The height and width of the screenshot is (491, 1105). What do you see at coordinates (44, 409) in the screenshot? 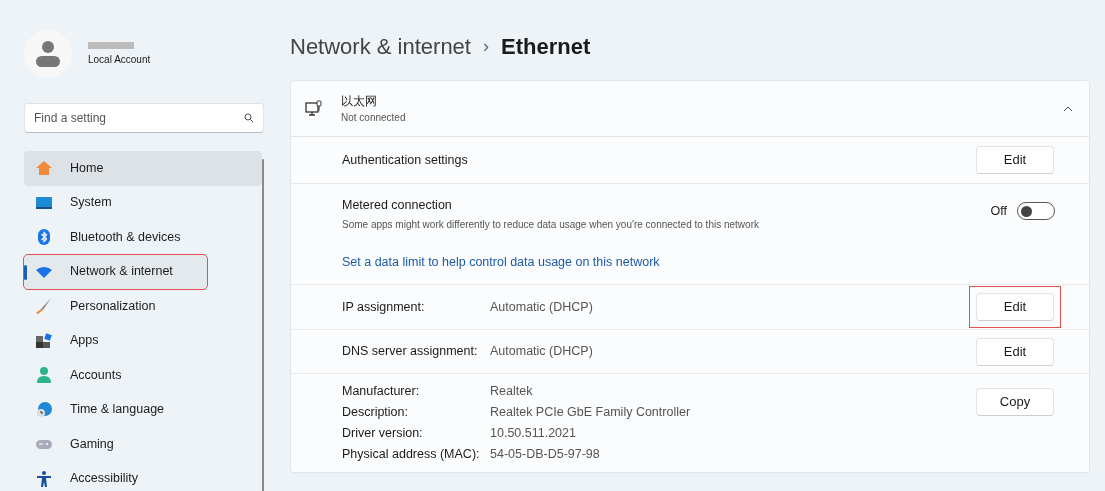
I see `globe-clock-icon` at bounding box center [44, 409].